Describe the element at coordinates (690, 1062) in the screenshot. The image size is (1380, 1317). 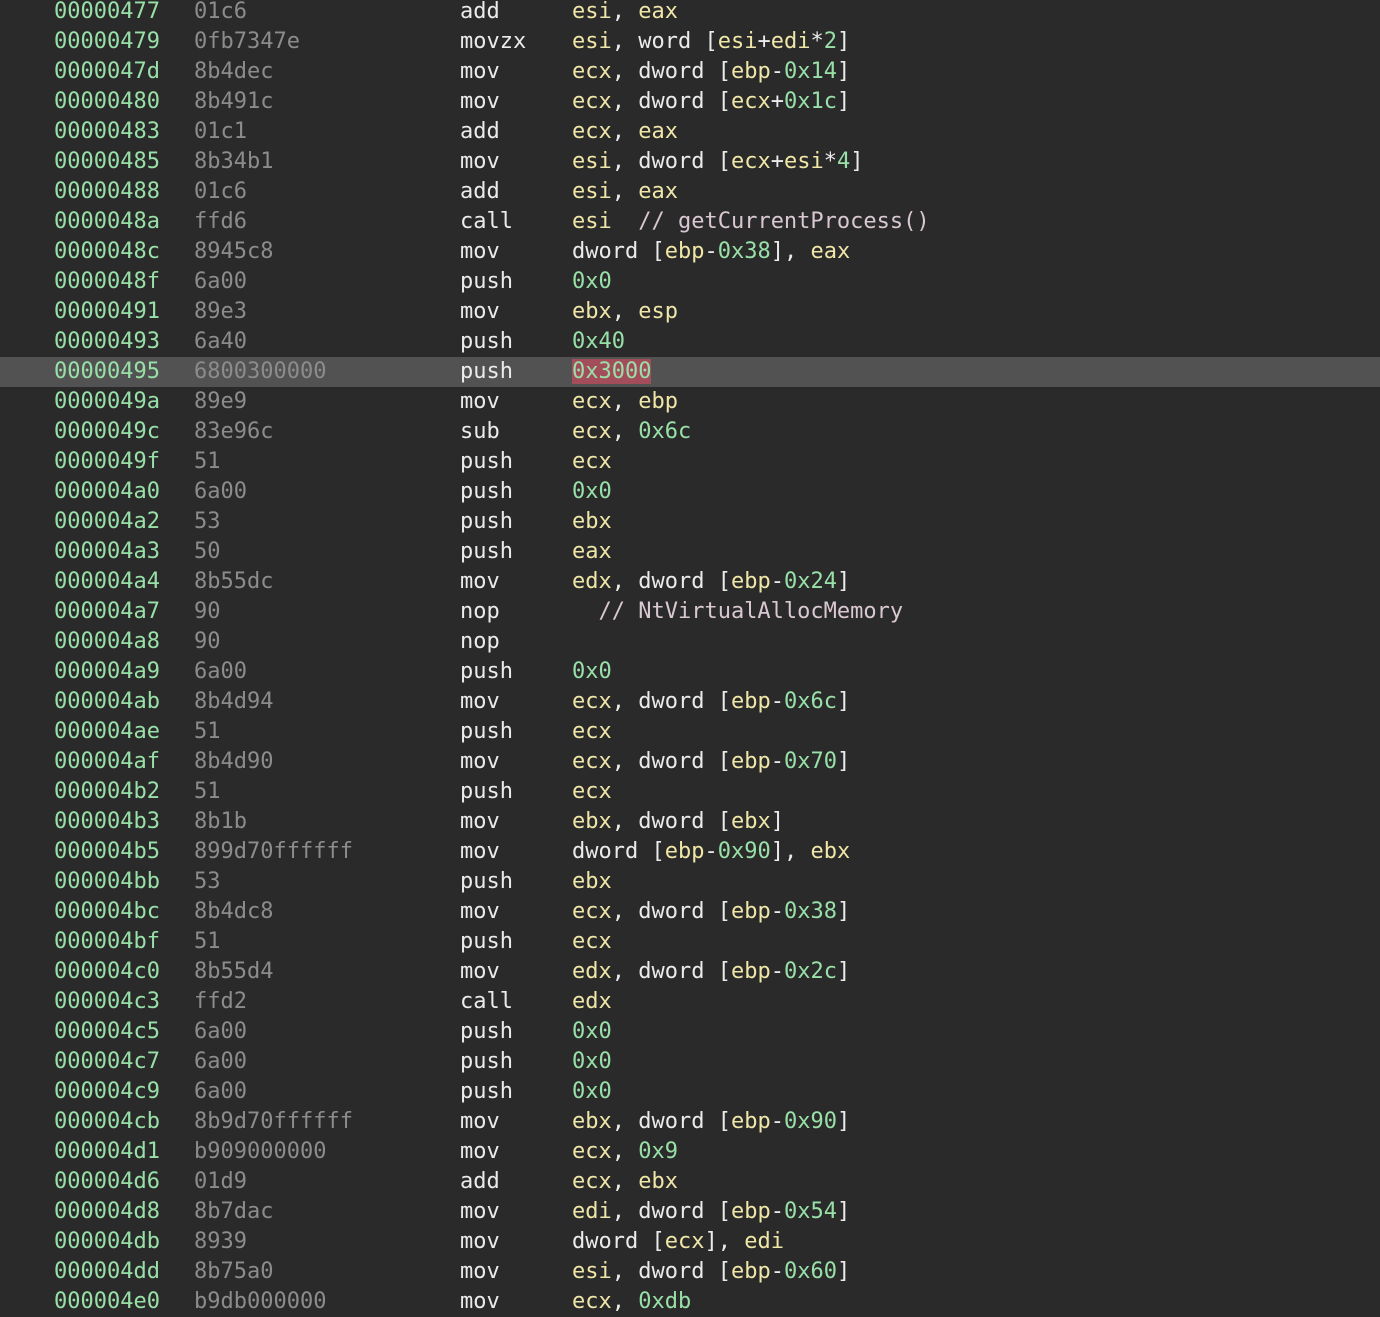
I see `instruction-row: 000004c7 6a00 push 0x0` at that location.